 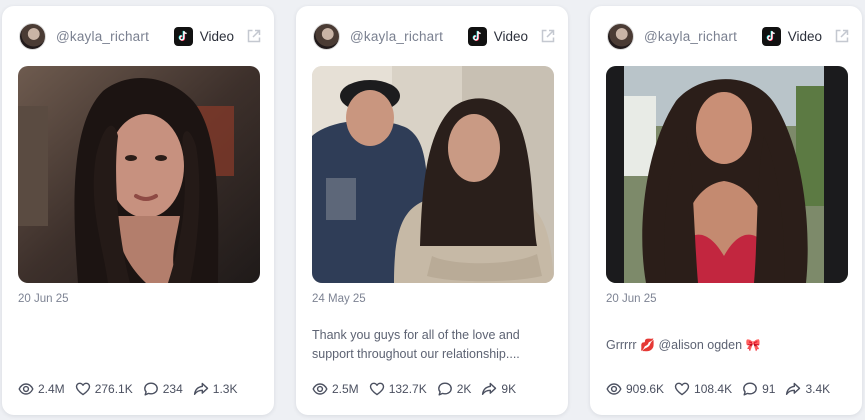 What do you see at coordinates (141, 389) in the screenshot?
I see `post-stats: 2.4M 276.1K 234 1.3K` at bounding box center [141, 389].